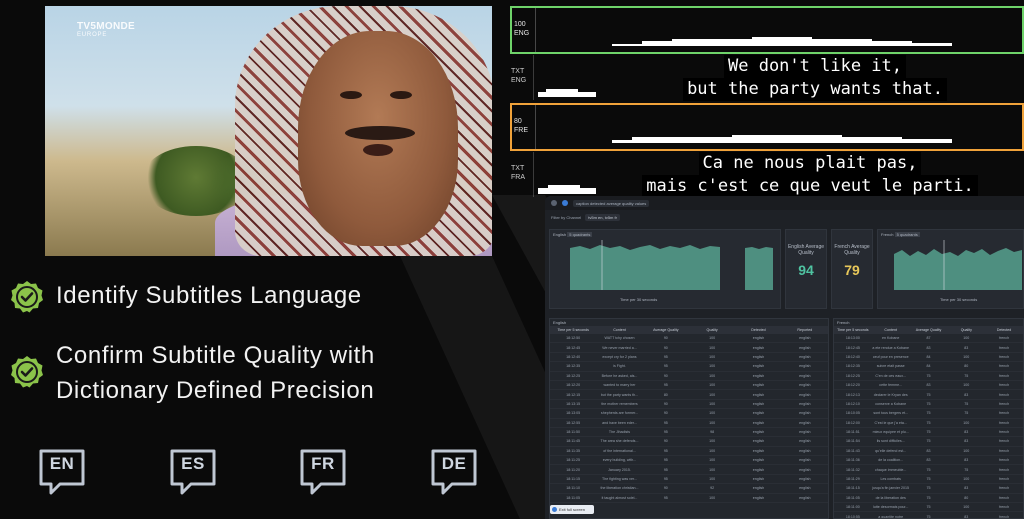 The width and height of the screenshot is (1024, 519). I want to click on table-row: 18:10:55 a quantite notre 75 83 french, so click(928, 515).